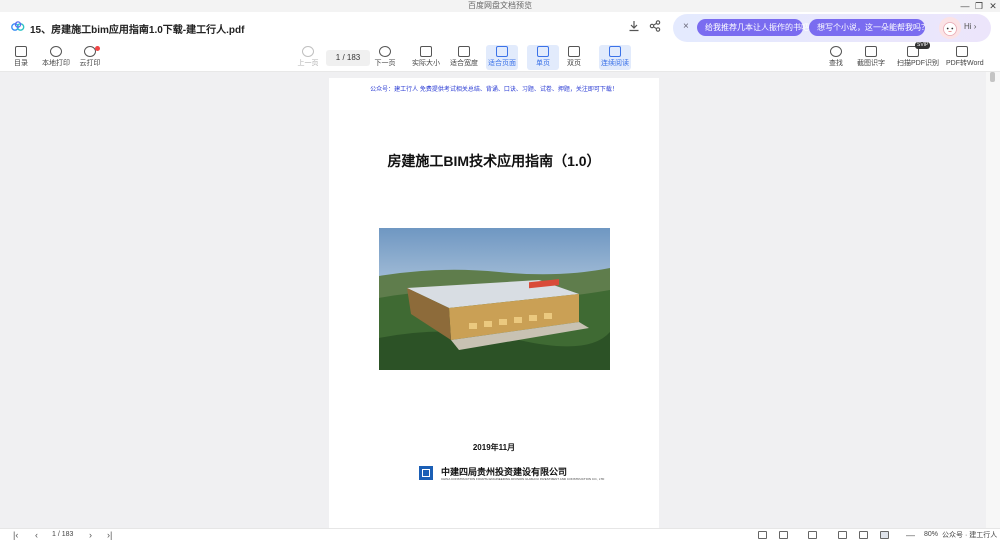  I want to click on double-page-view-icon, so click(783, 535).